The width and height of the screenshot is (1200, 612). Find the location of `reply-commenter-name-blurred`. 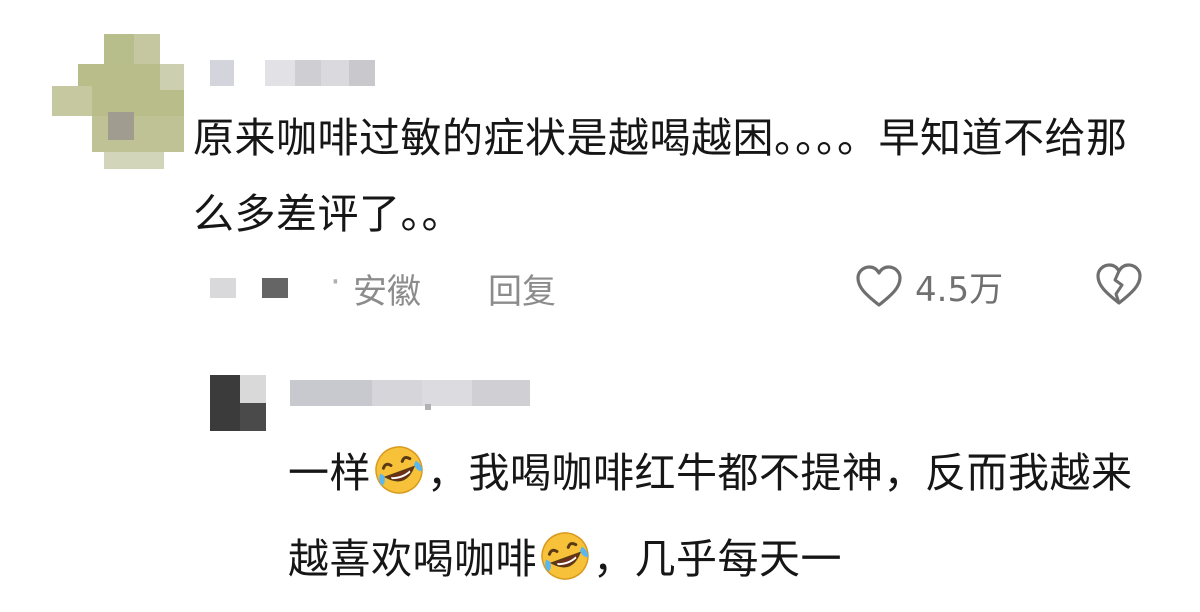

reply-commenter-name-blurred is located at coordinates (410, 395).